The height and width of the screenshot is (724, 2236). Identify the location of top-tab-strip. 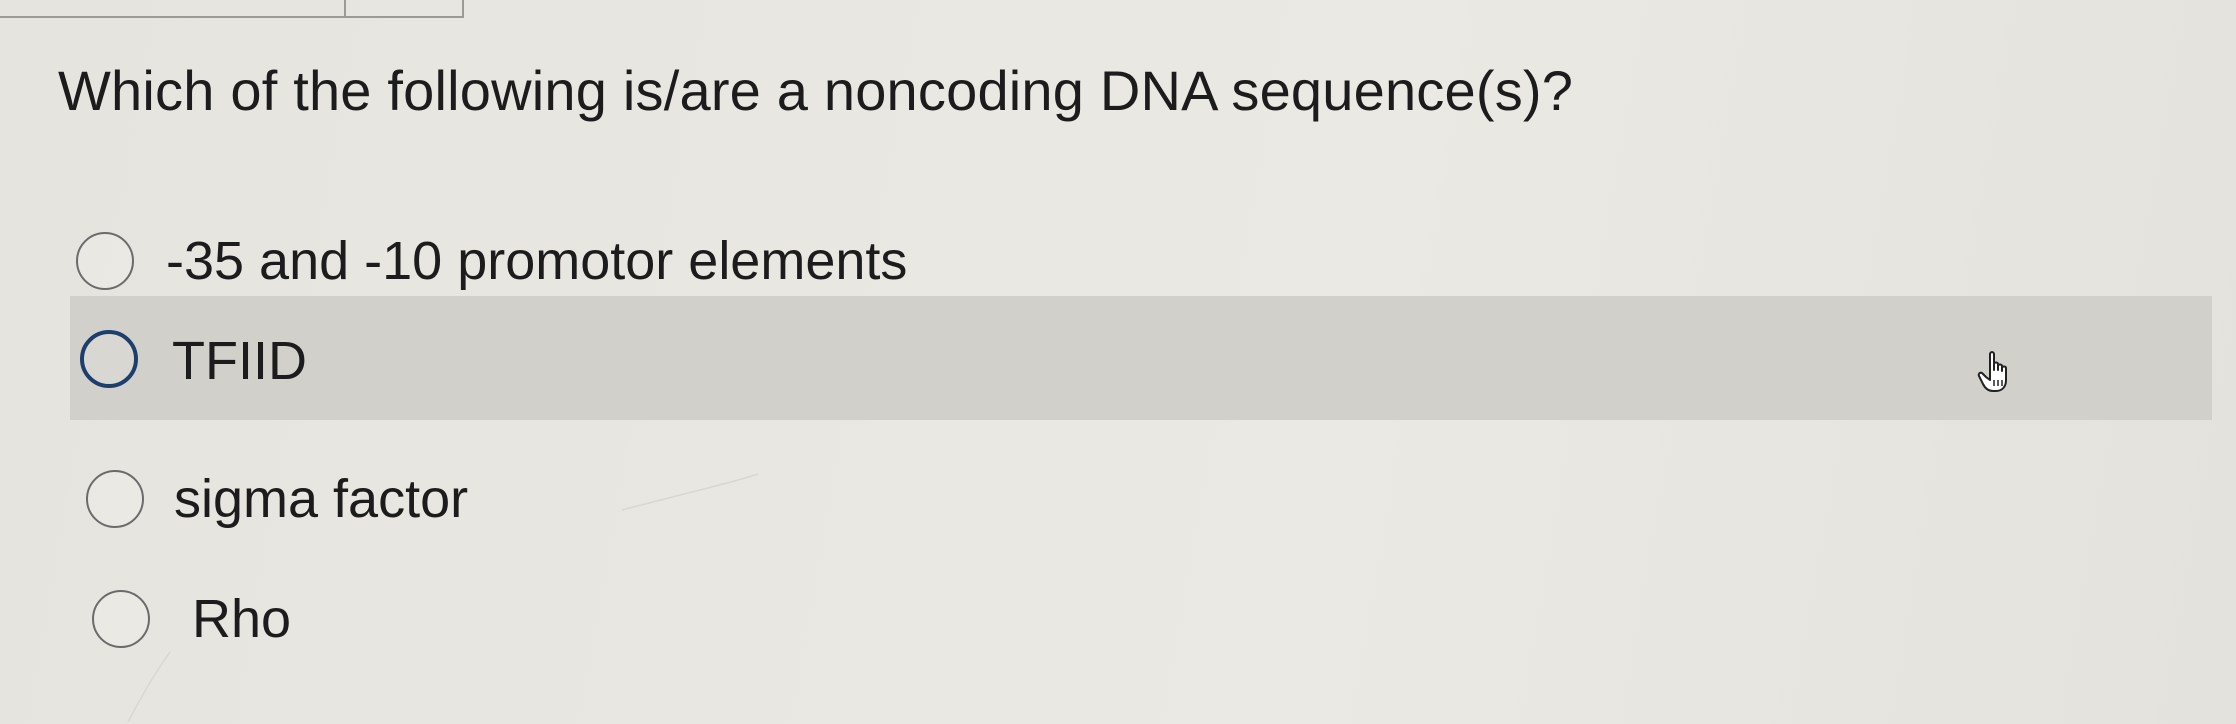
(232, 9).